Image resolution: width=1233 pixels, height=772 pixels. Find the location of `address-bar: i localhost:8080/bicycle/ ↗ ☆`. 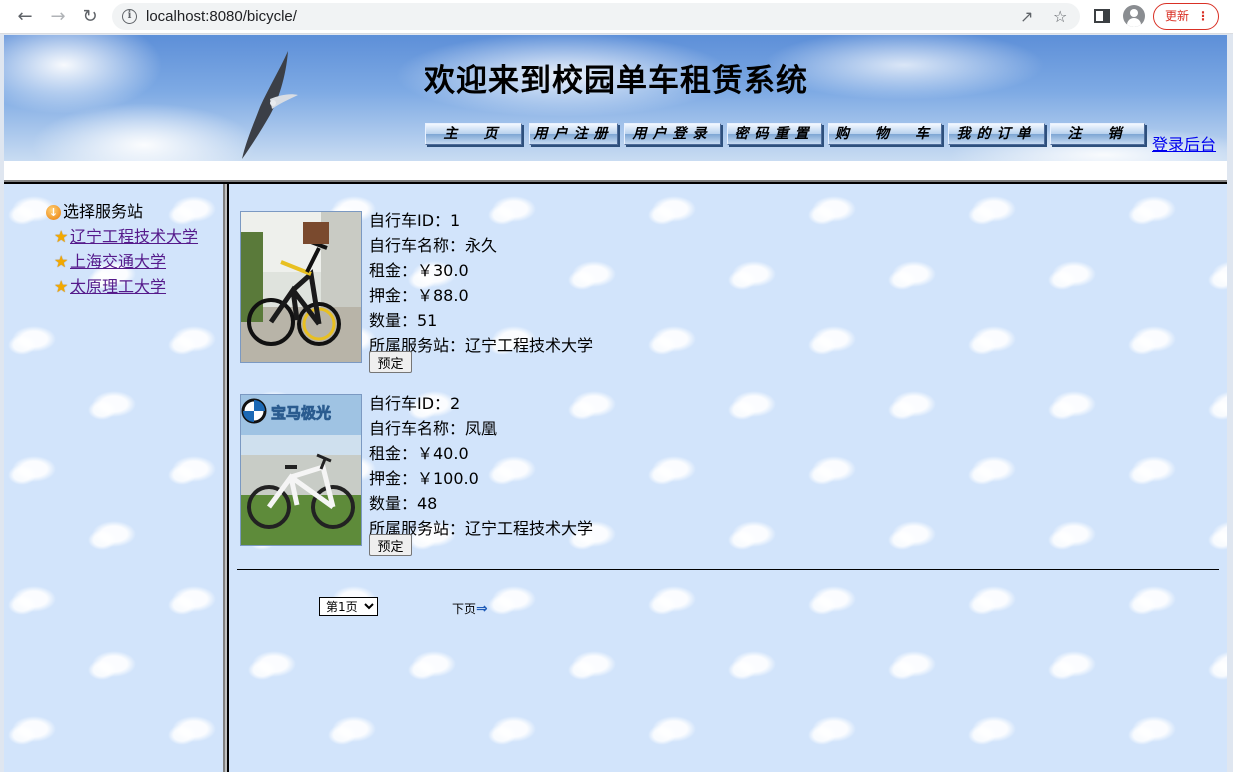

address-bar: i localhost:8080/bicycle/ ↗ ☆ is located at coordinates (596, 16).